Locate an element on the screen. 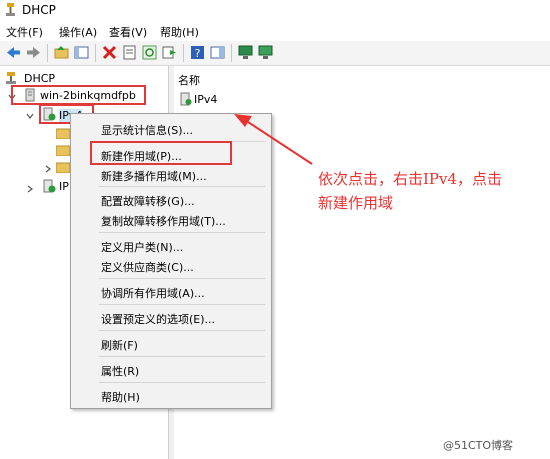  menu-view: 查看(V) is located at coordinates (128, 32).